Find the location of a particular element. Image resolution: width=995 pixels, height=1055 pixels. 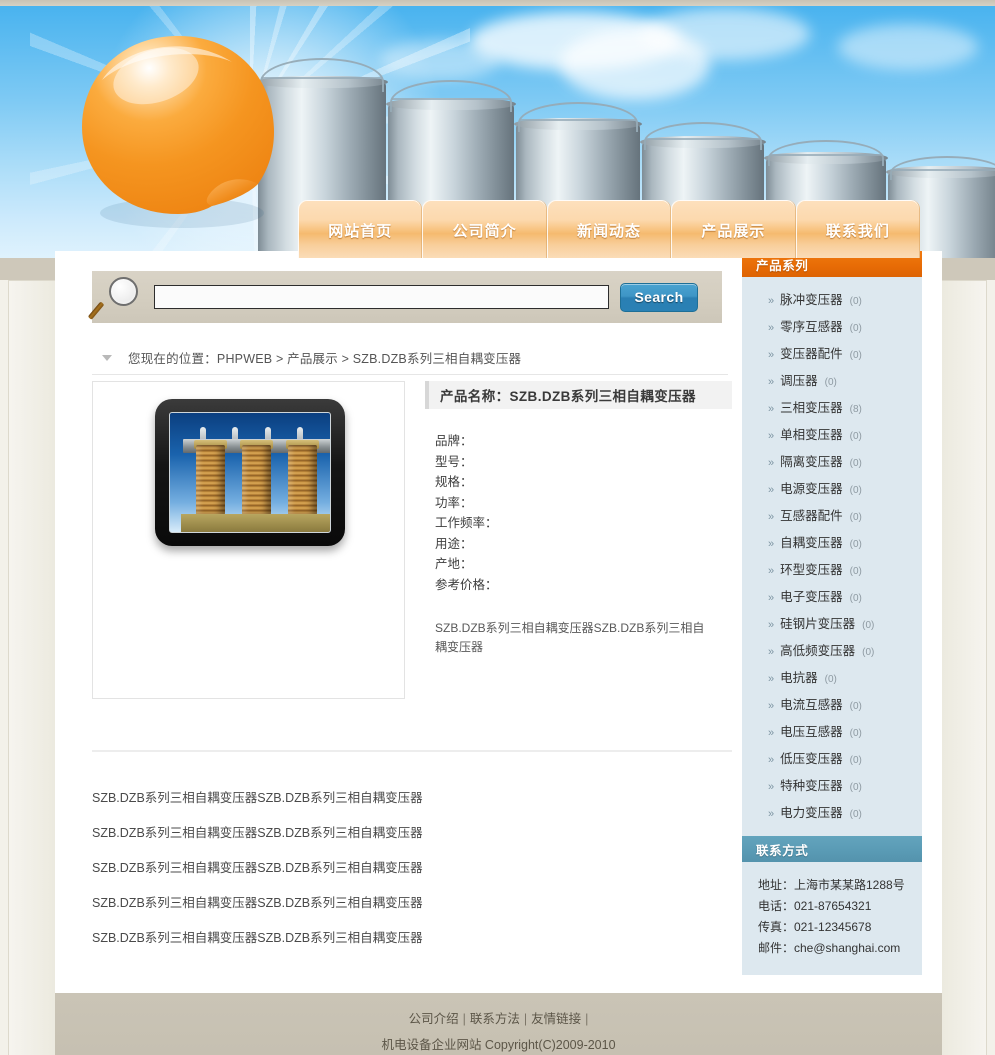

sidebar-item-category: » 脉冲变压器 (0) is located at coordinates (832, 302).